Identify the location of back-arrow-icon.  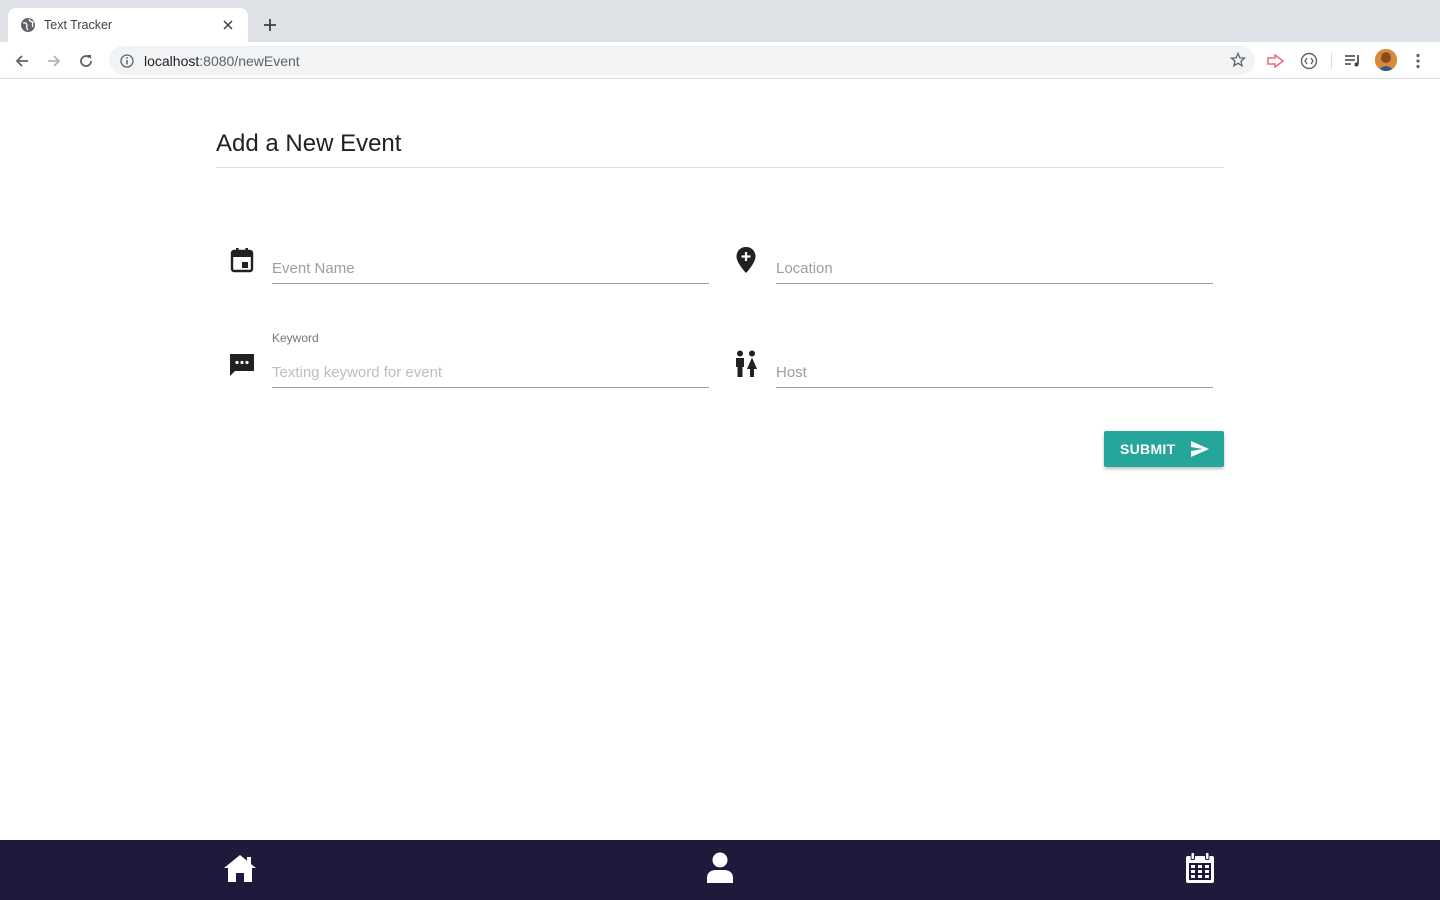
(22, 61).